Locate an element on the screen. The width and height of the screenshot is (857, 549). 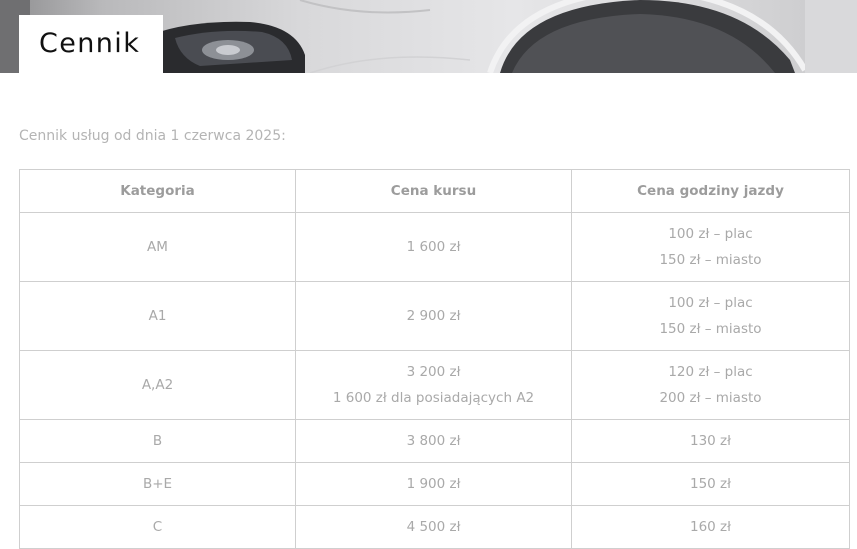
hour-price-line: 130 zł is located at coordinates (710, 441).